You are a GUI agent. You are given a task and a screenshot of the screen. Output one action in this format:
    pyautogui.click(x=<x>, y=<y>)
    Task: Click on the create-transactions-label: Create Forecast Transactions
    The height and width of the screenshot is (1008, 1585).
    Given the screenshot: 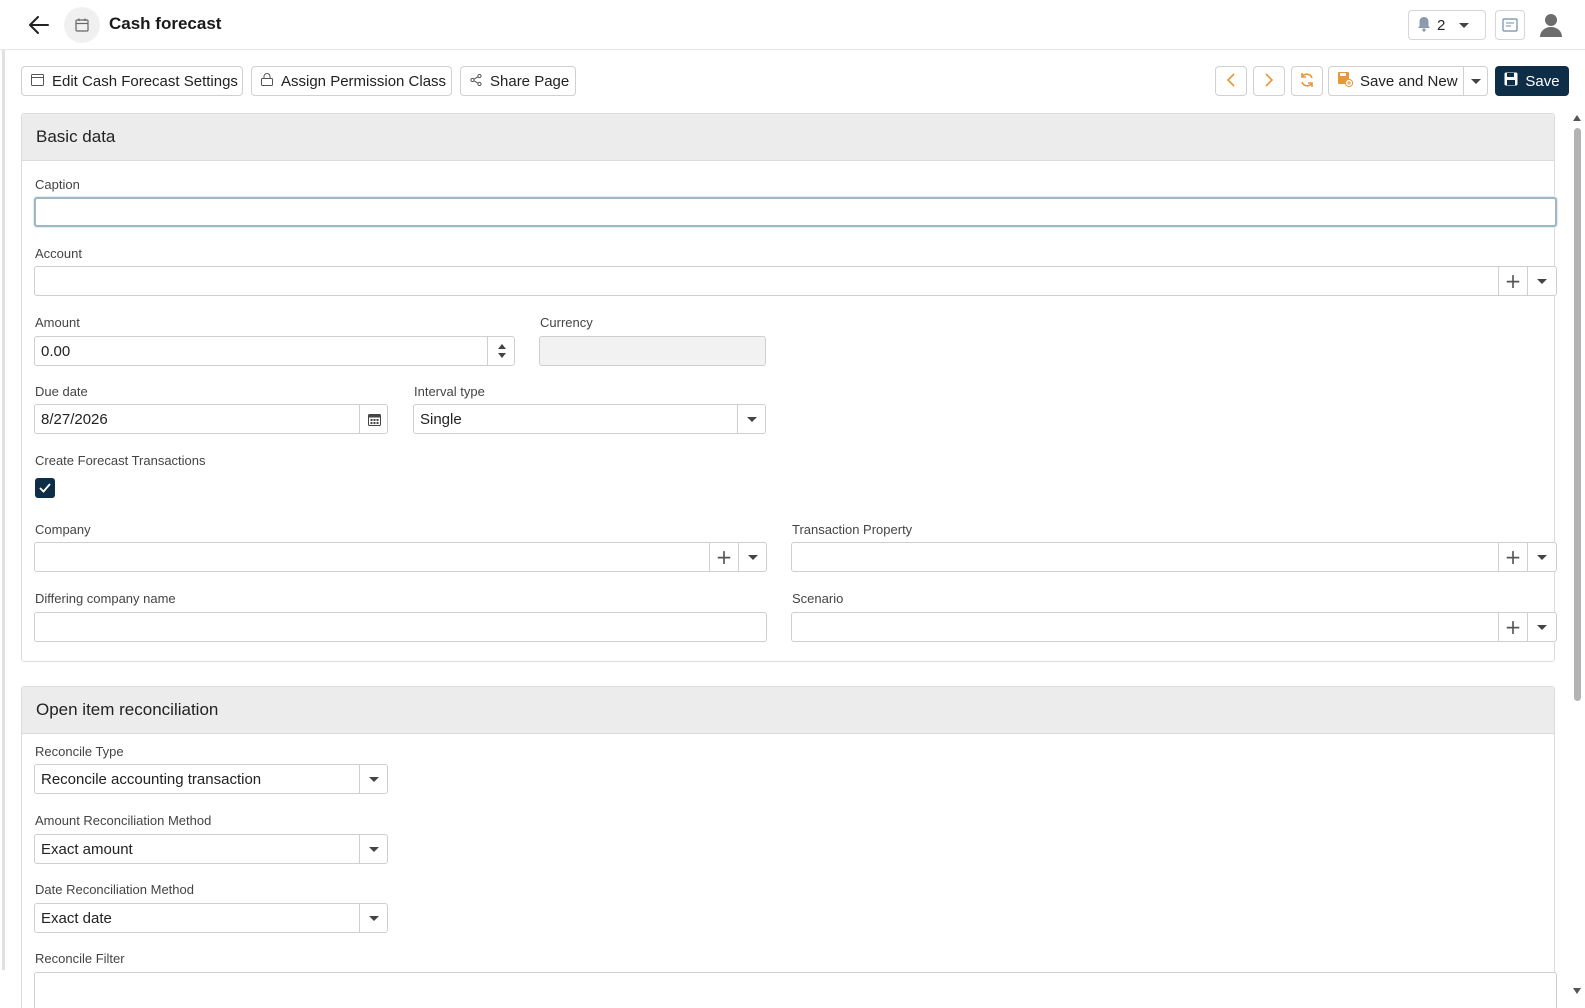 What is the action you would take?
    pyautogui.click(x=120, y=460)
    